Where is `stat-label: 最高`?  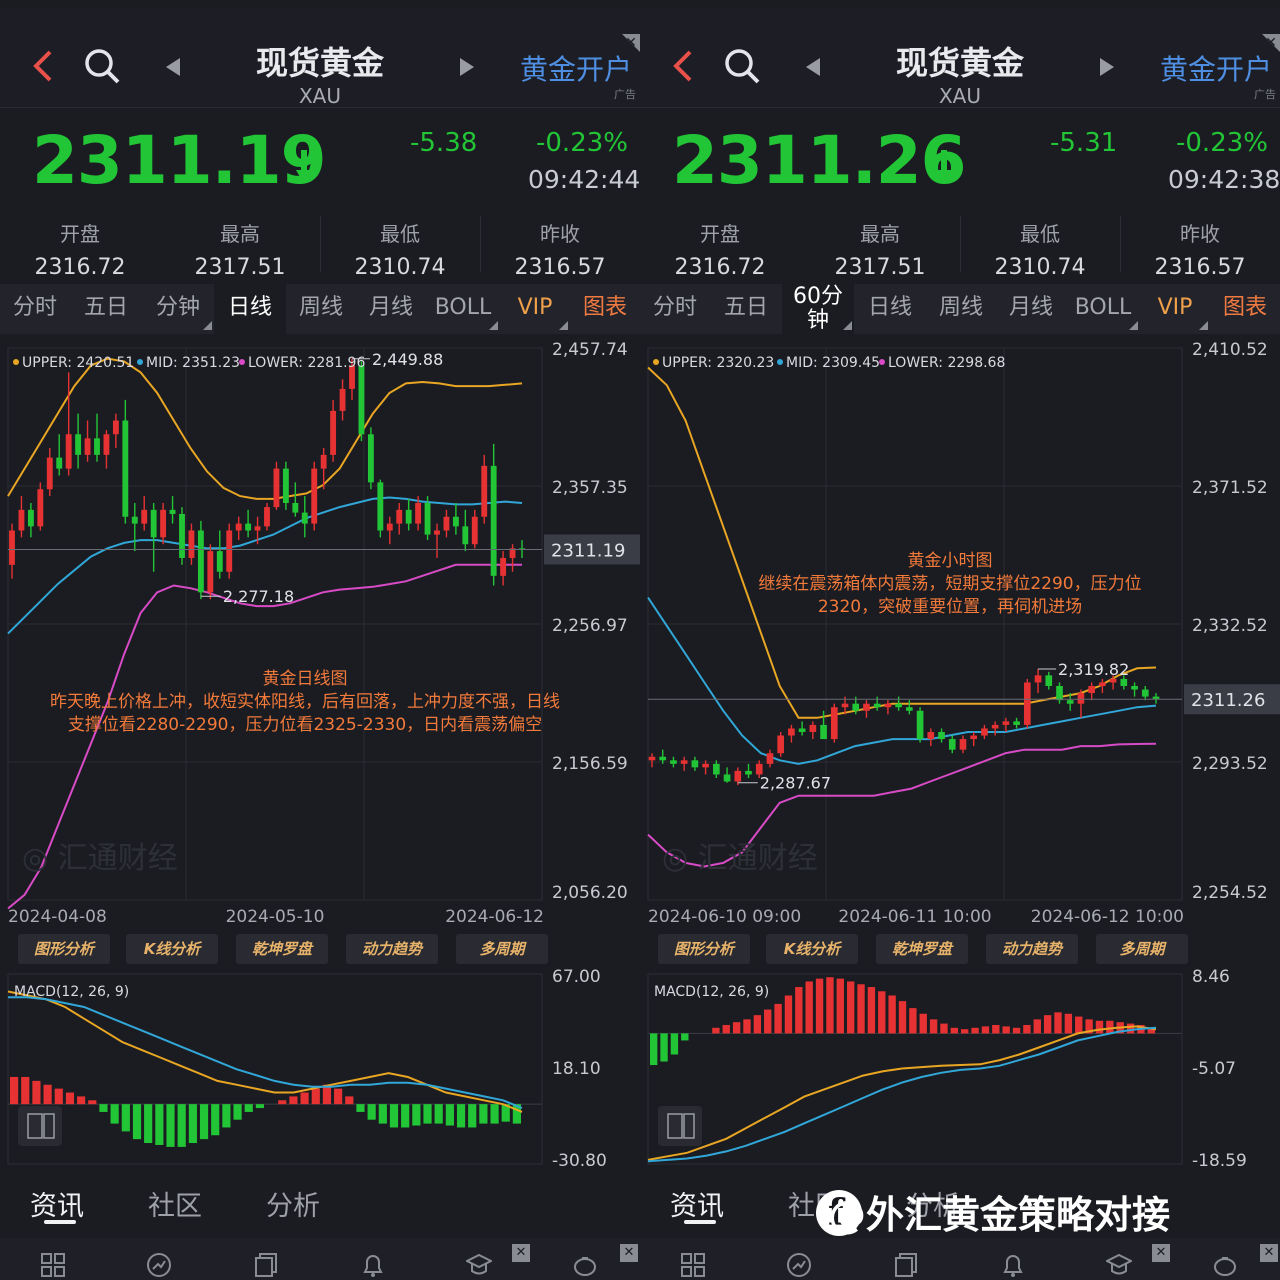
stat-label: 最高 is located at coordinates (880, 234).